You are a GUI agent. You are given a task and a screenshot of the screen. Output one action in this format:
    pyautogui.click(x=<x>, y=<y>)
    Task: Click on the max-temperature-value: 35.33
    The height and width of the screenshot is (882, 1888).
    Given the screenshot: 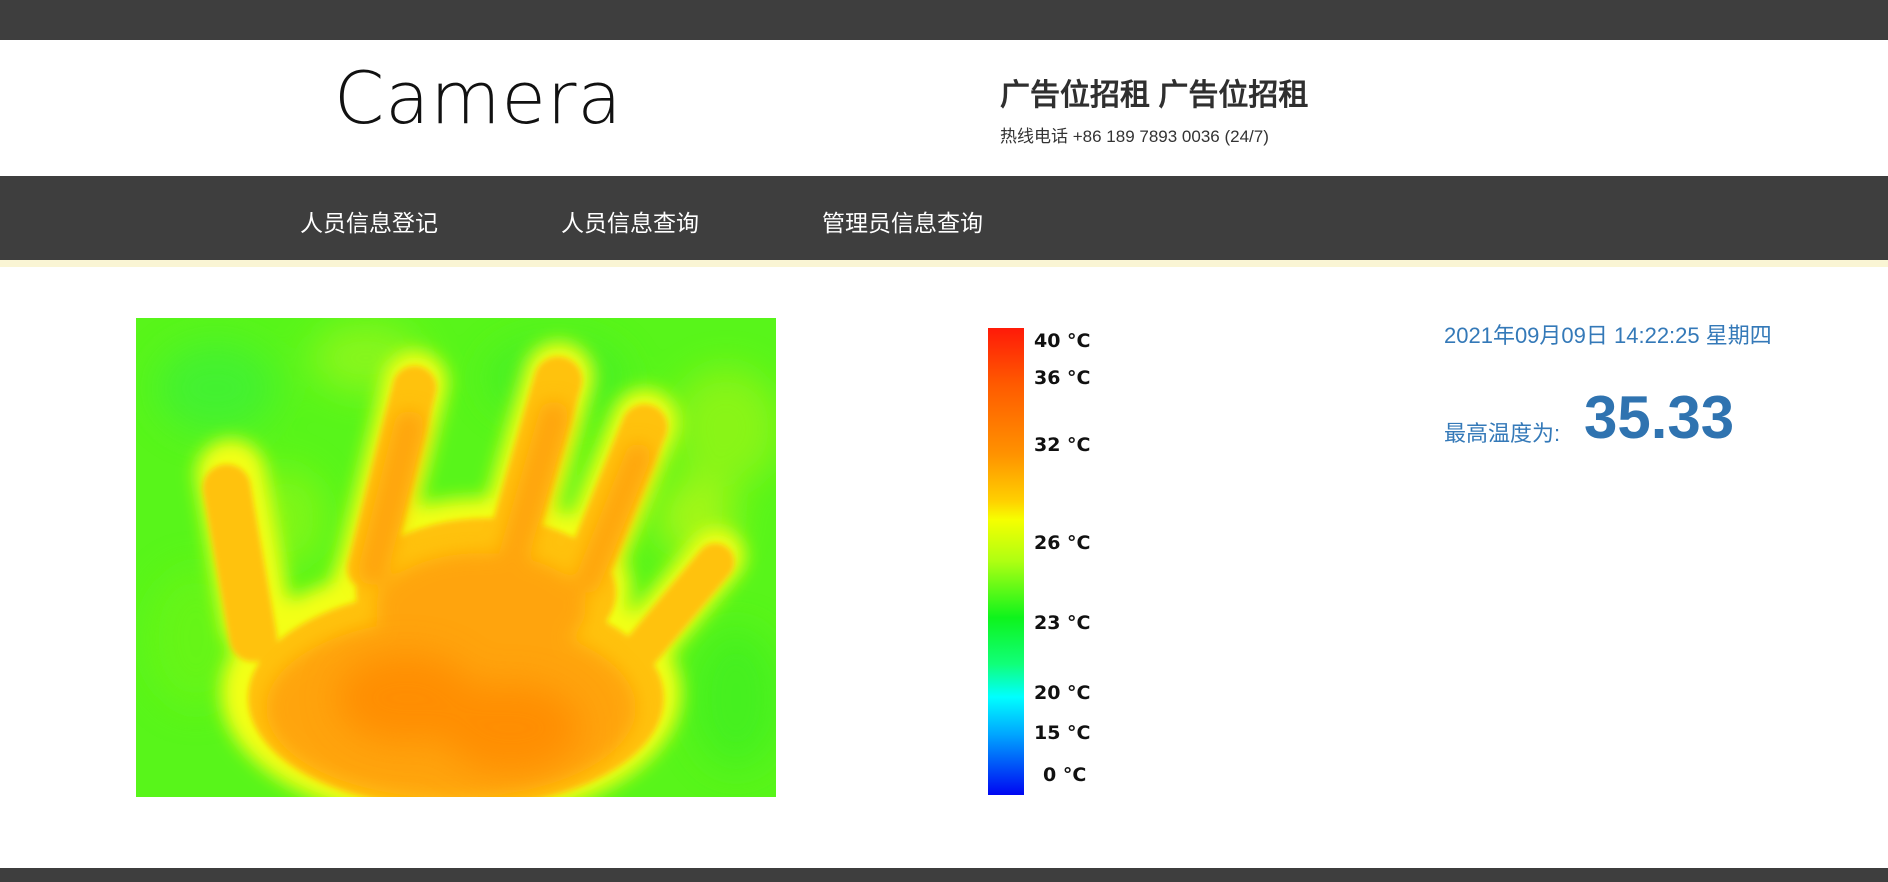 What is the action you would take?
    pyautogui.click(x=1659, y=417)
    